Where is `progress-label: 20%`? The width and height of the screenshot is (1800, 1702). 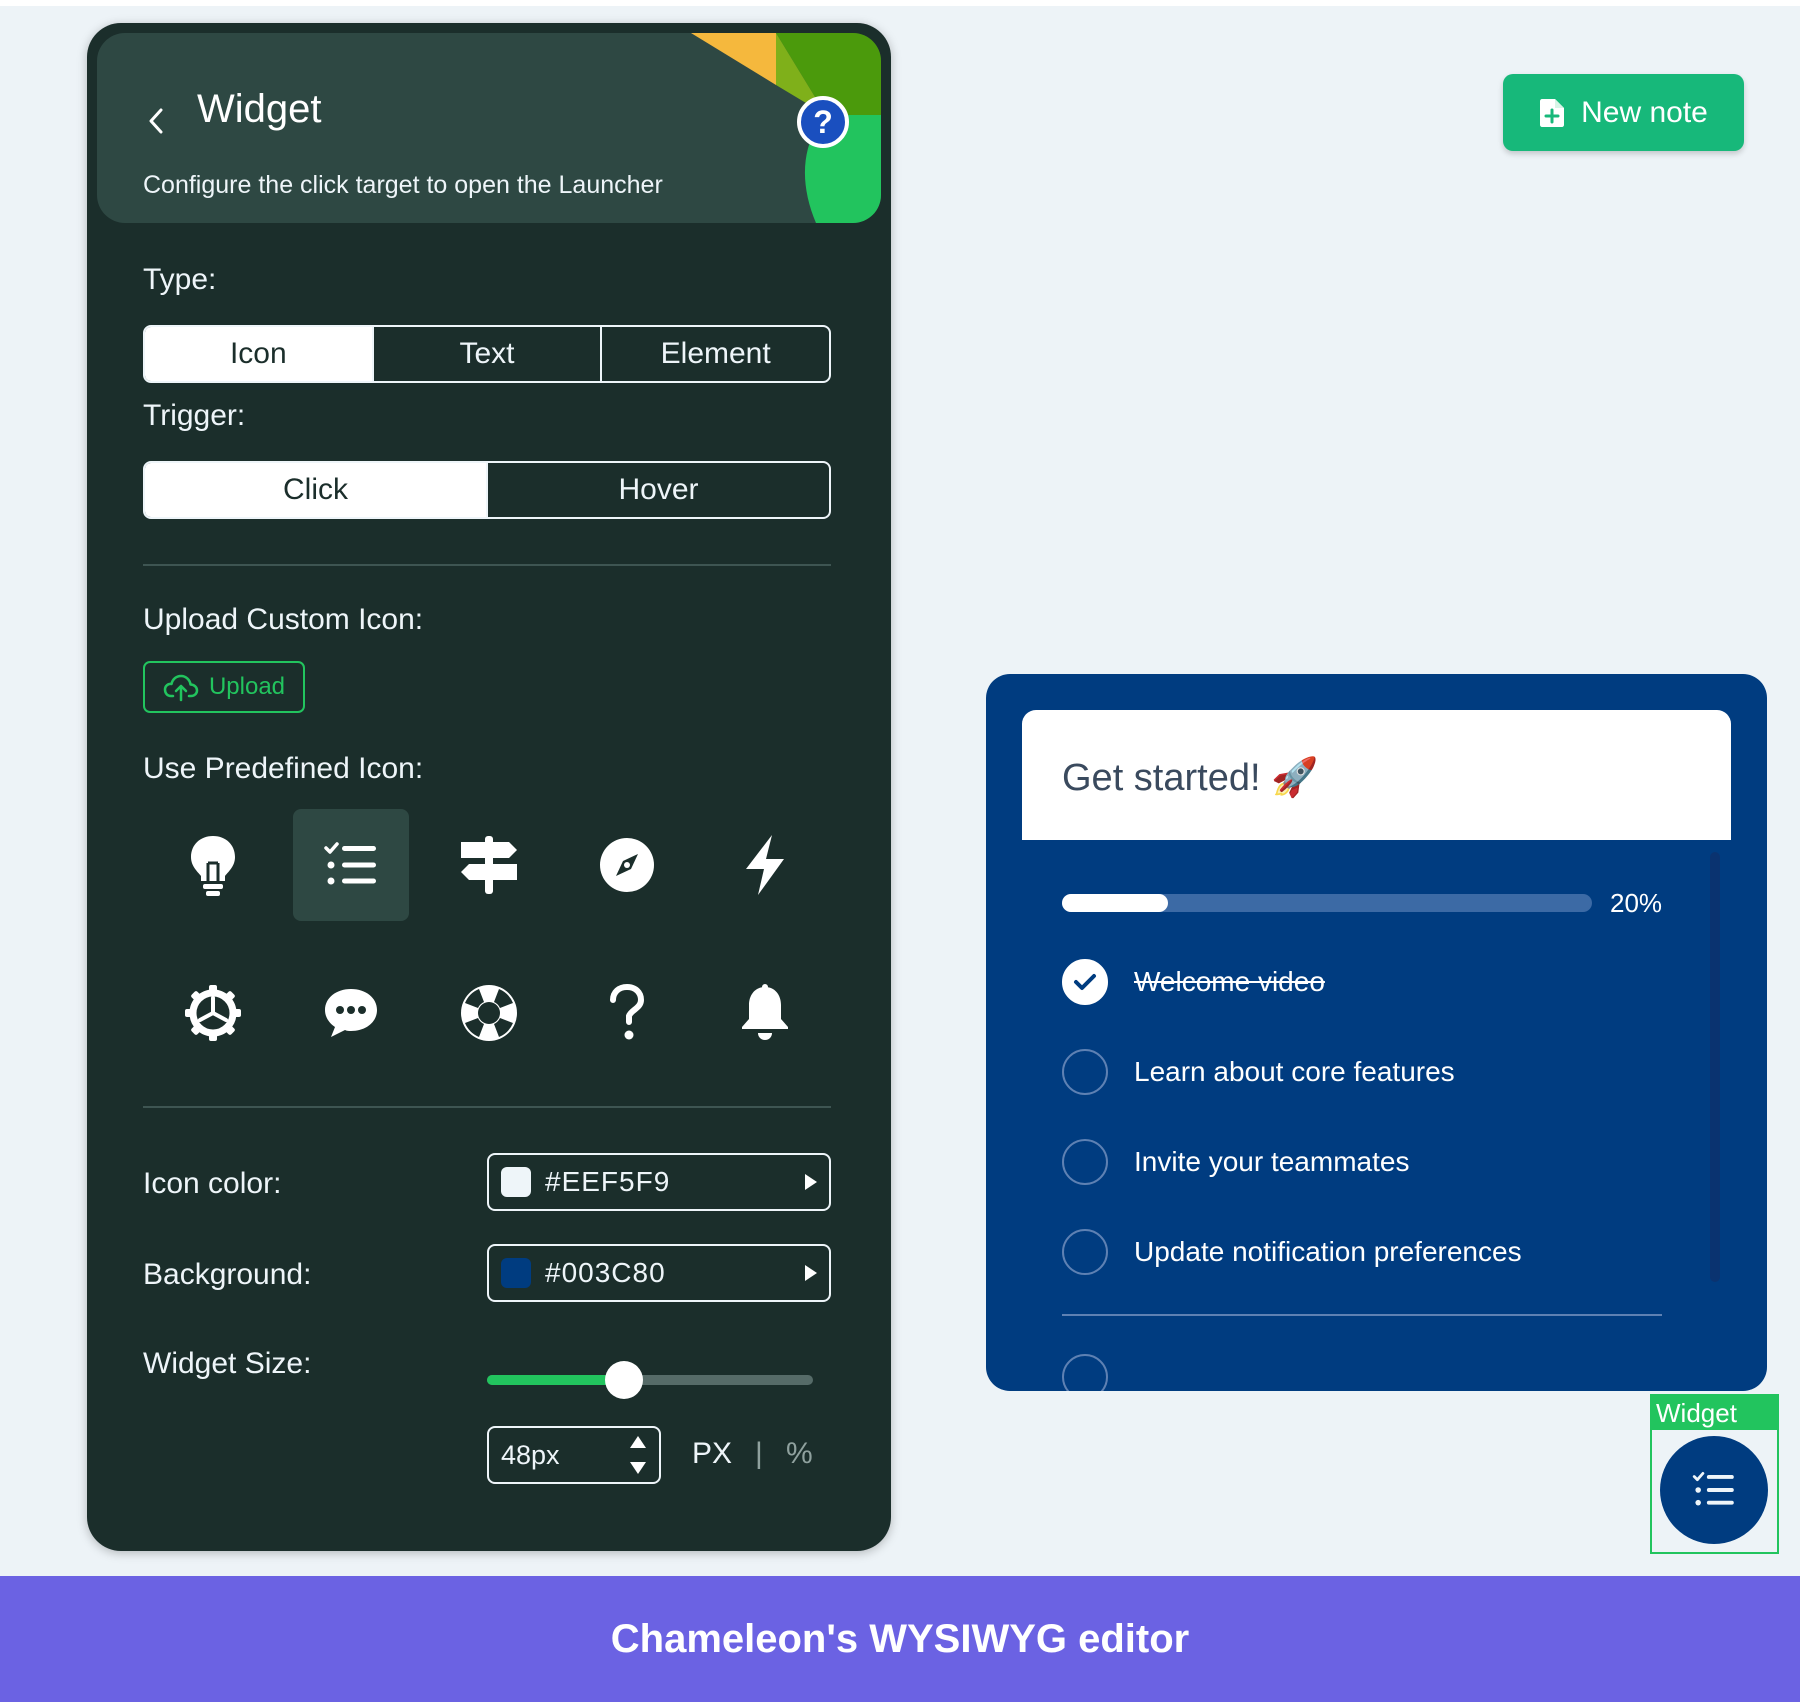
progress-label: 20% is located at coordinates (1636, 903).